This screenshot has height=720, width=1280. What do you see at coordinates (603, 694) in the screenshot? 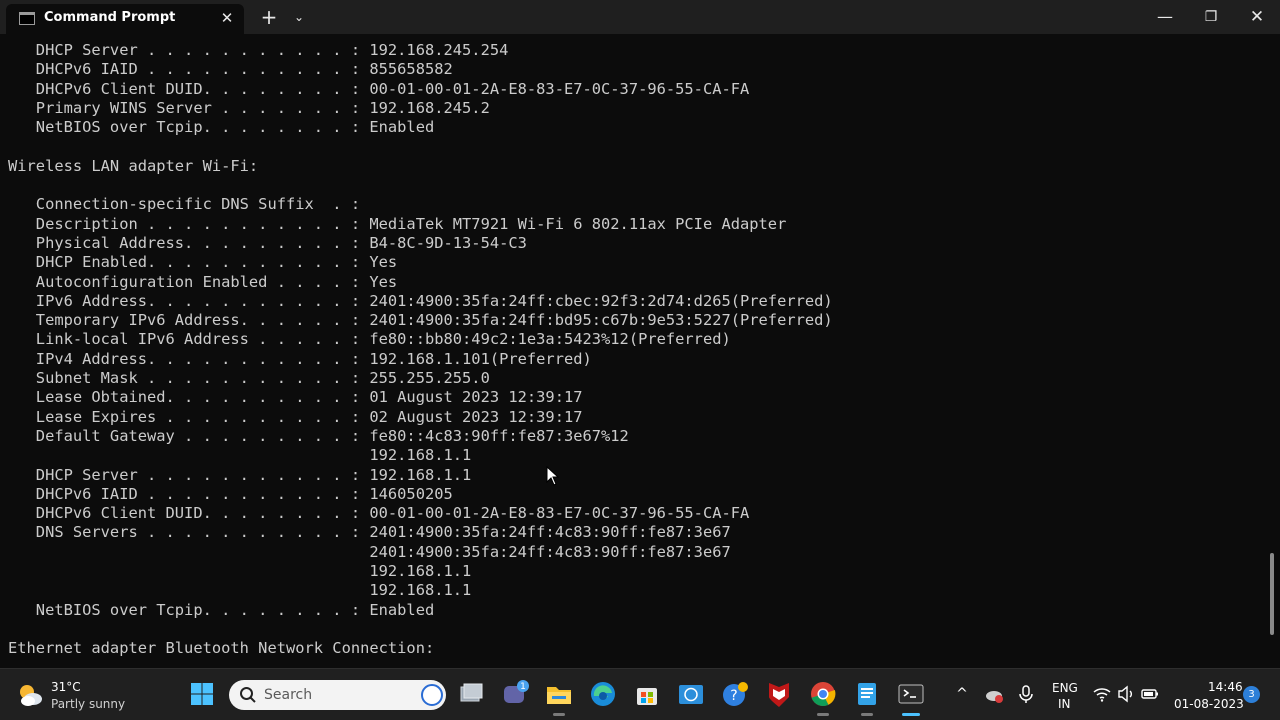
I see `edge-browser-icon` at bounding box center [603, 694].